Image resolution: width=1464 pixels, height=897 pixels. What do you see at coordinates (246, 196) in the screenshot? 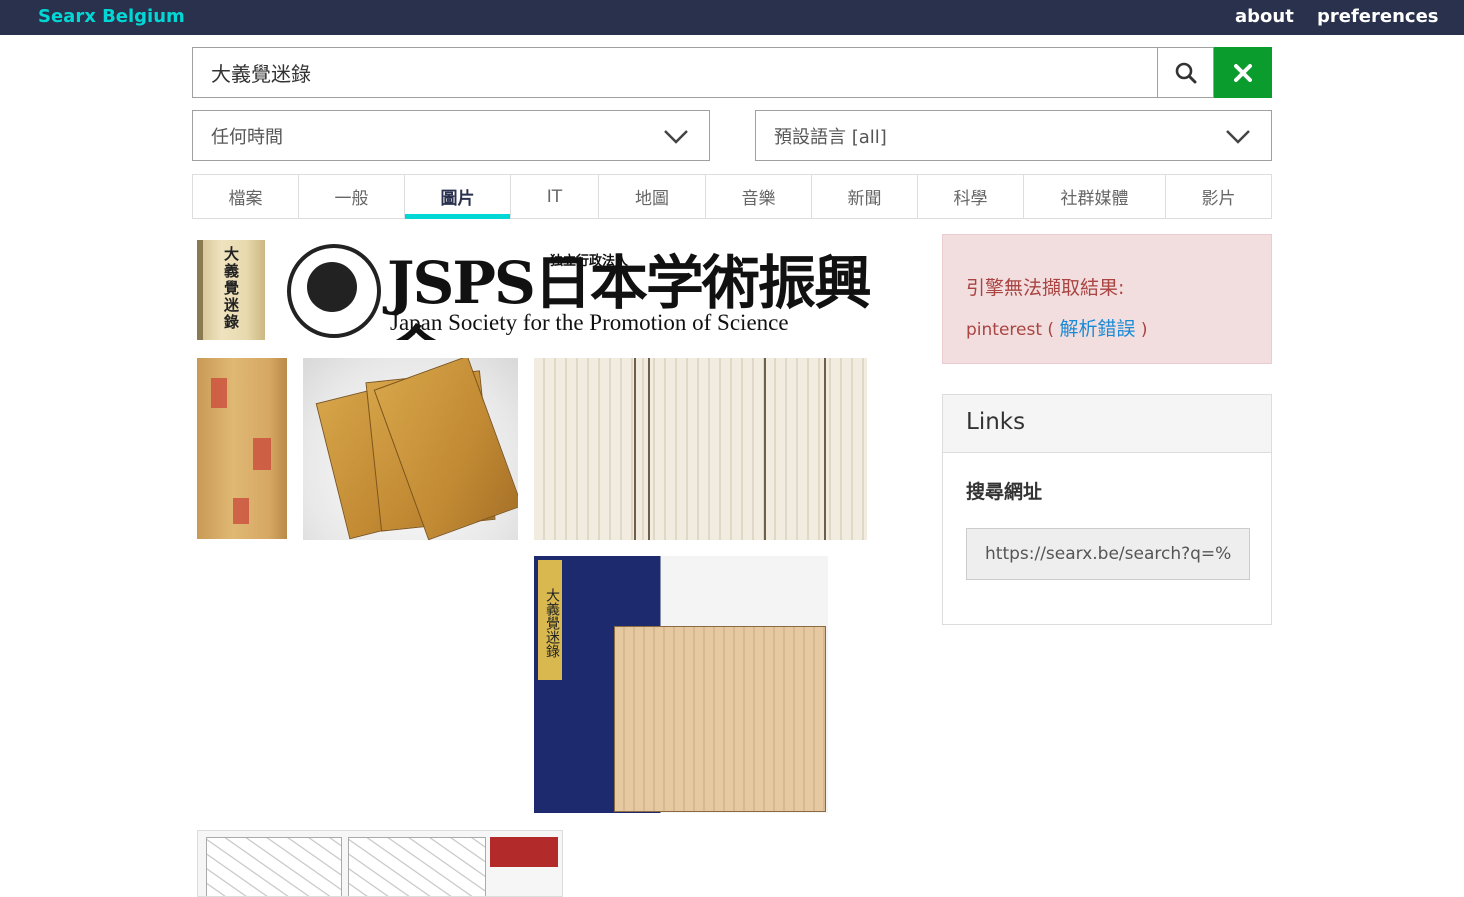
I see `tab-files: 檔案` at bounding box center [246, 196].